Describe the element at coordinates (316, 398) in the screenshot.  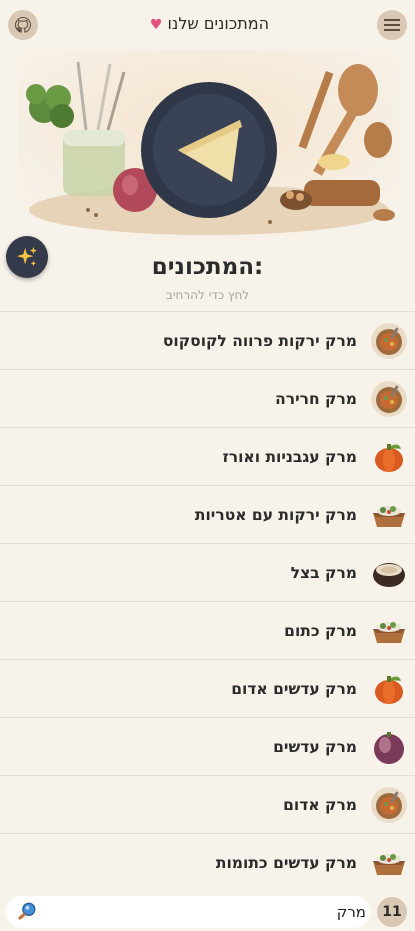
I see `recipe-name: מרק חרירה` at that location.